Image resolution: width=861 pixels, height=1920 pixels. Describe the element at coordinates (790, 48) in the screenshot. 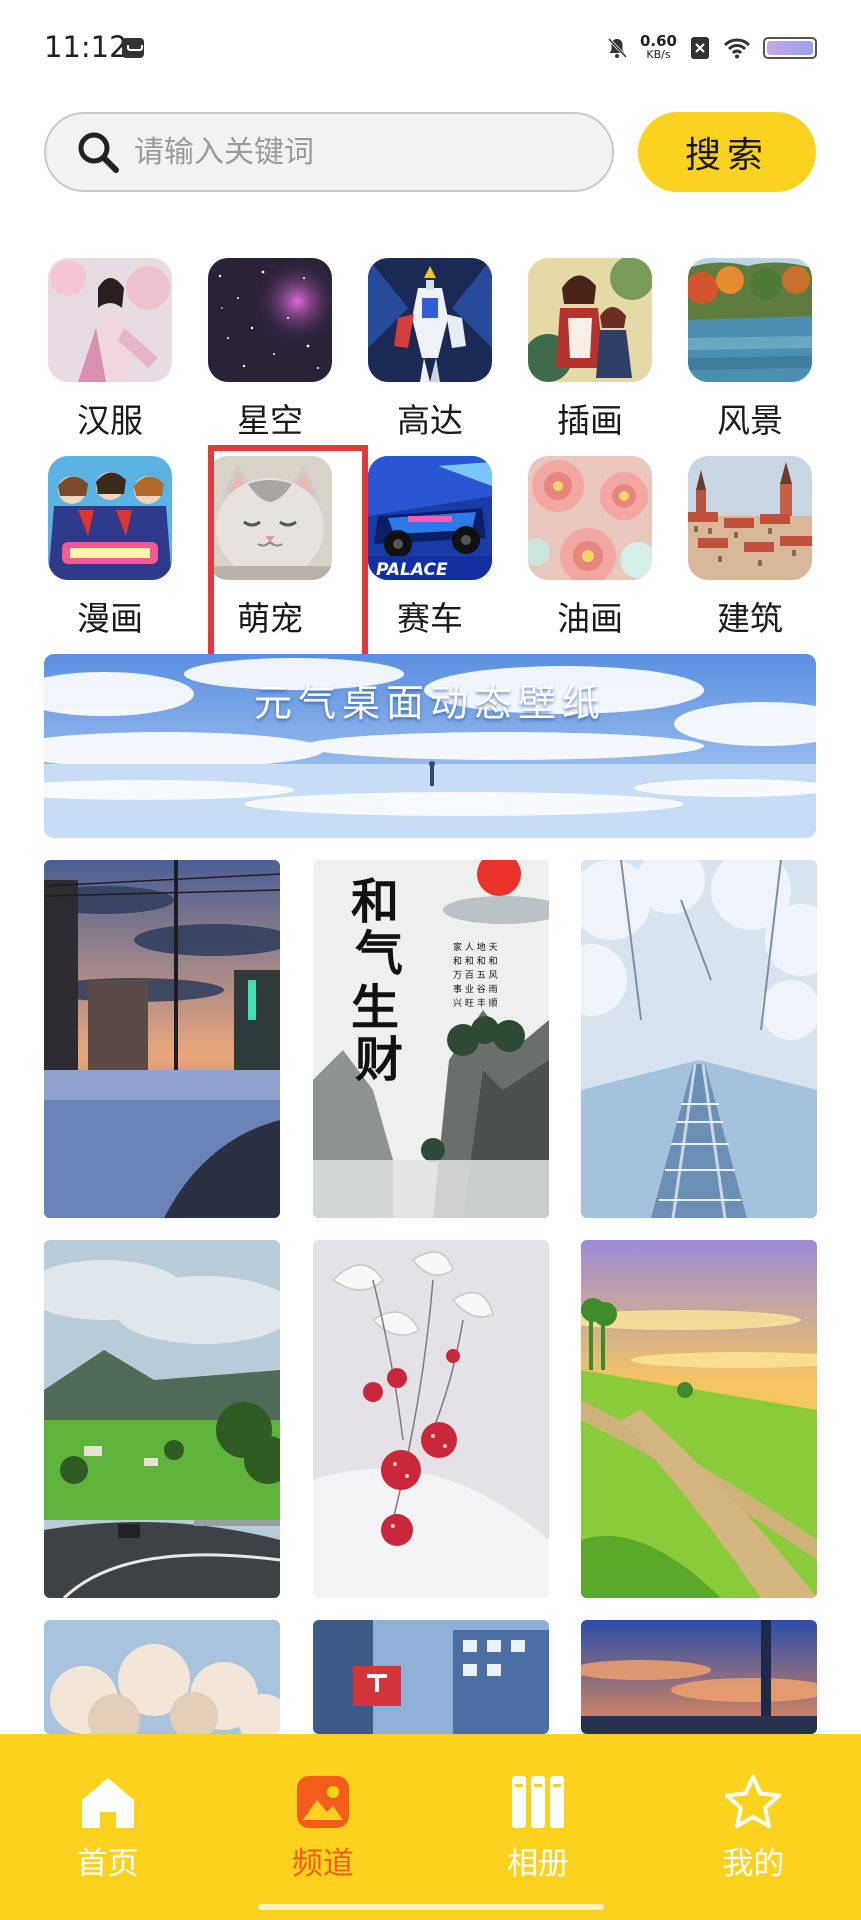

I see `battery-icon` at that location.